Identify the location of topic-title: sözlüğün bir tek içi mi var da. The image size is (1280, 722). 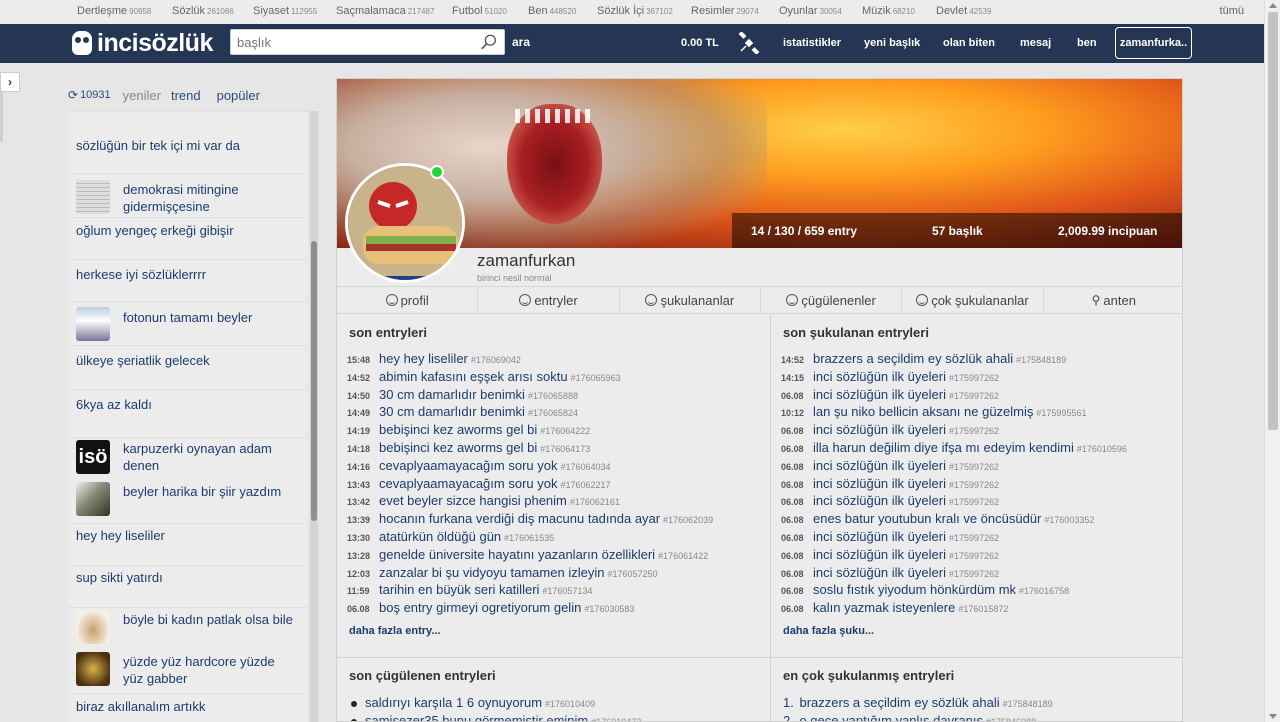
(158, 145).